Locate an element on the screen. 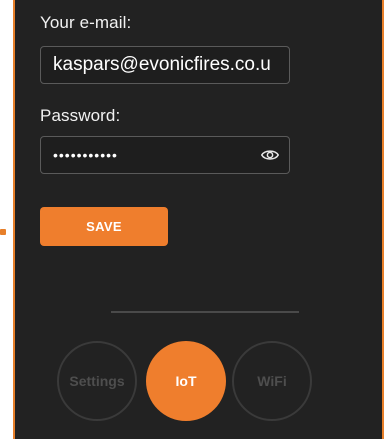 The width and height of the screenshot is (390, 439). password-label: Password: is located at coordinates (80, 115).